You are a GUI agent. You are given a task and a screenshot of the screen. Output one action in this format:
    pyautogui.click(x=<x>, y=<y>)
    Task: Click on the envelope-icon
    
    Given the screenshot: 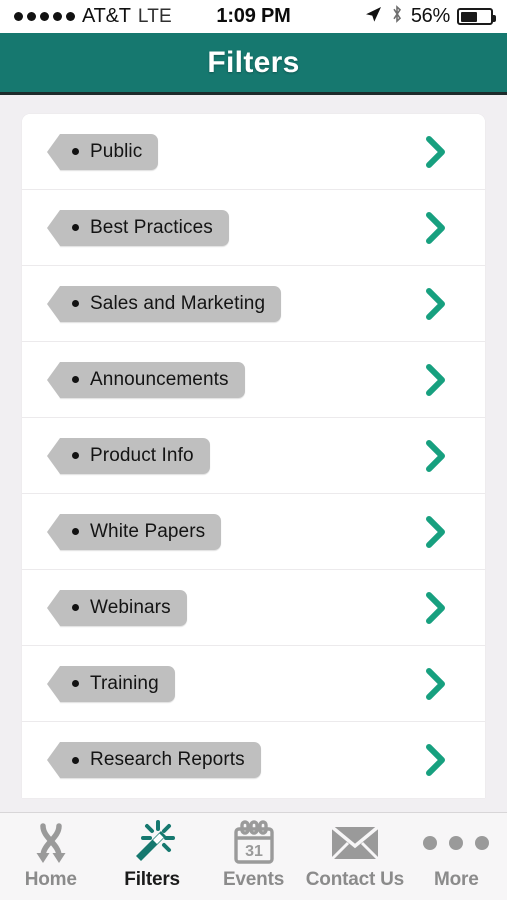 What is the action you would take?
    pyautogui.click(x=355, y=843)
    